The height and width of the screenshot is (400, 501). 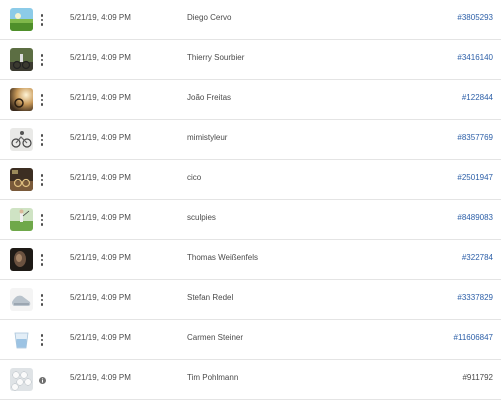 I want to click on row-author: cico, so click(x=194, y=177).